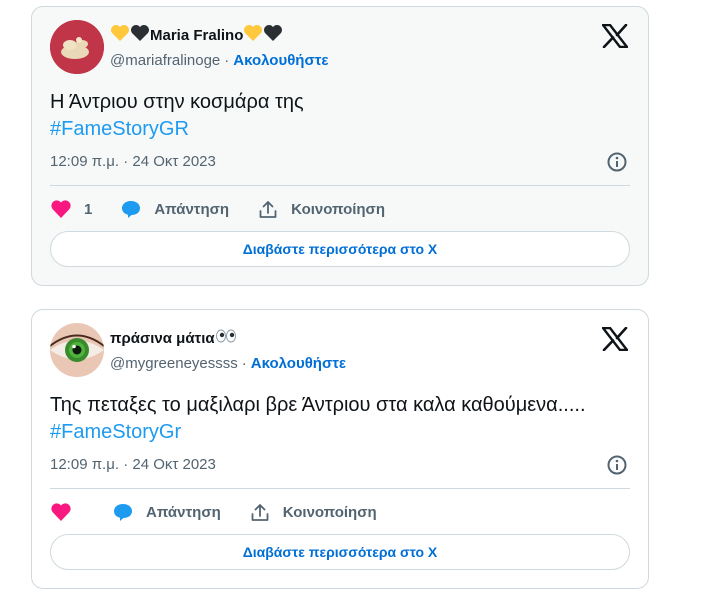 Image resolution: width=707 pixels, height=595 pixels. Describe the element at coordinates (174, 363) in the screenshot. I see `user-handle: @mygreeneyessss` at that location.